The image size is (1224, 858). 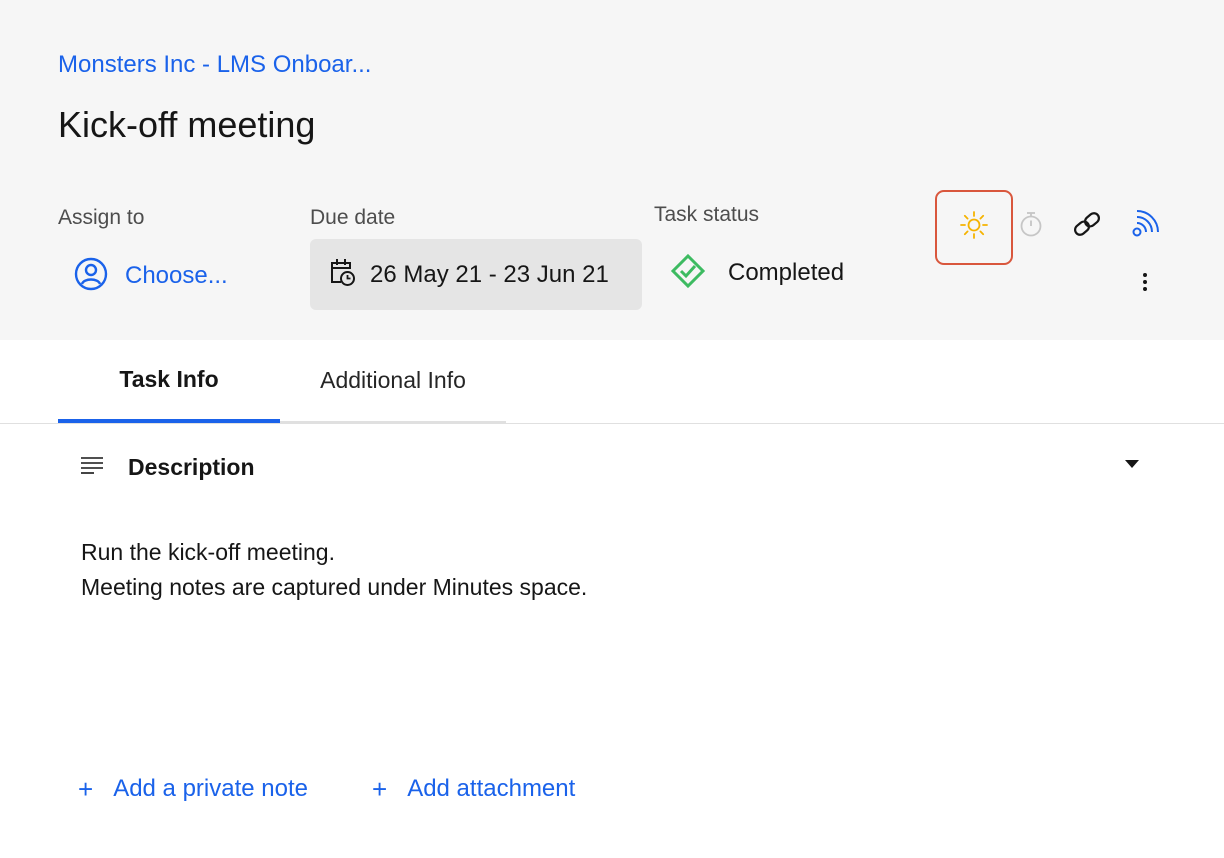 What do you see at coordinates (489, 274) in the screenshot?
I see `due-date-value: 26 May 21 - 23 Jun 21` at bounding box center [489, 274].